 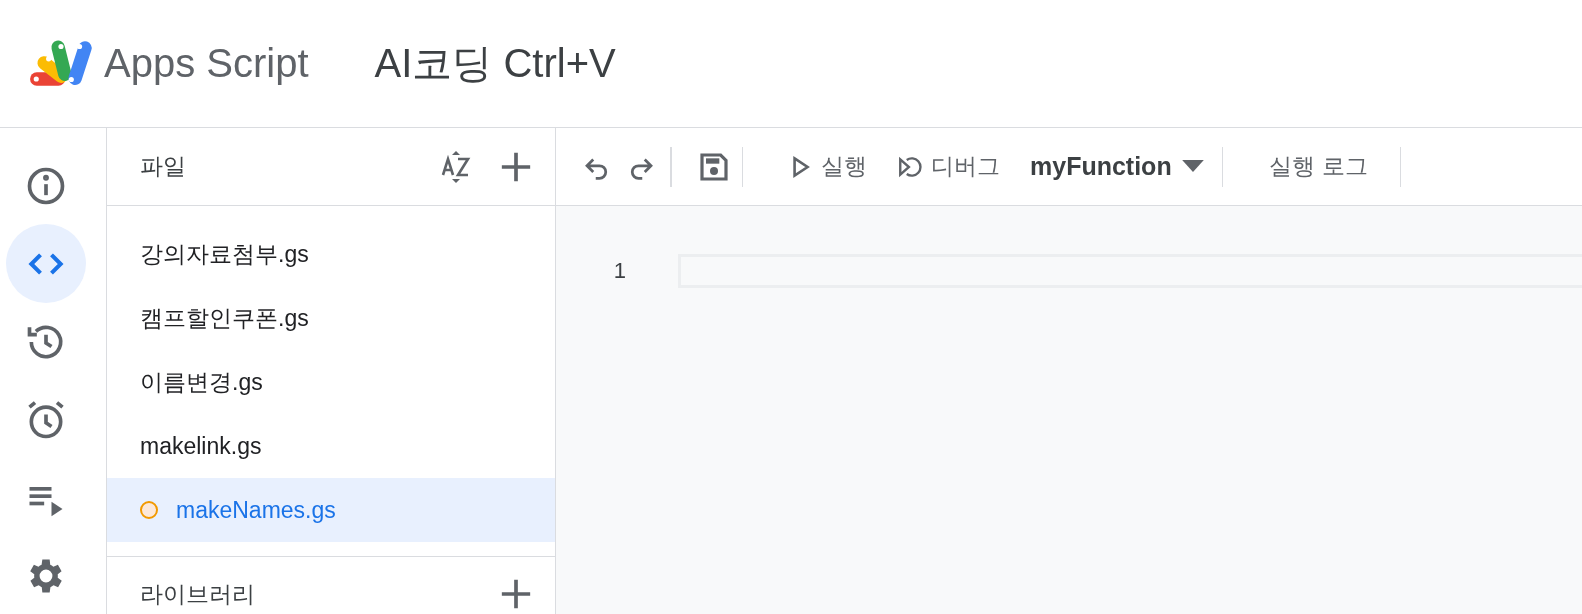 What do you see at coordinates (516, 594) in the screenshot?
I see `add-library-icon` at bounding box center [516, 594].